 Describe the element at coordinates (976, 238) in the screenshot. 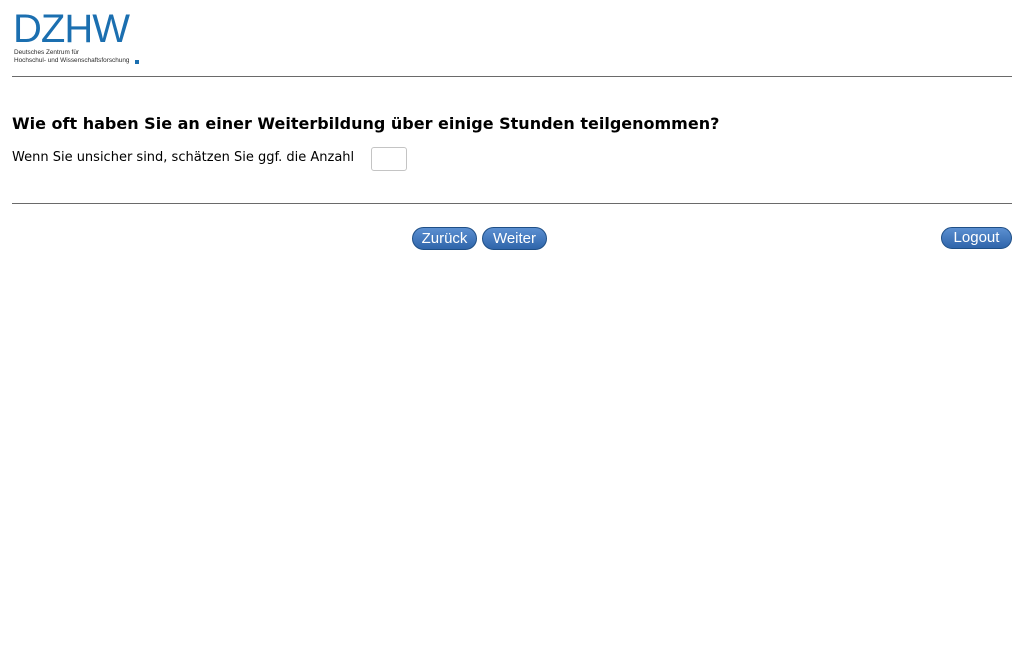

I see `logout-button: Logout` at that location.